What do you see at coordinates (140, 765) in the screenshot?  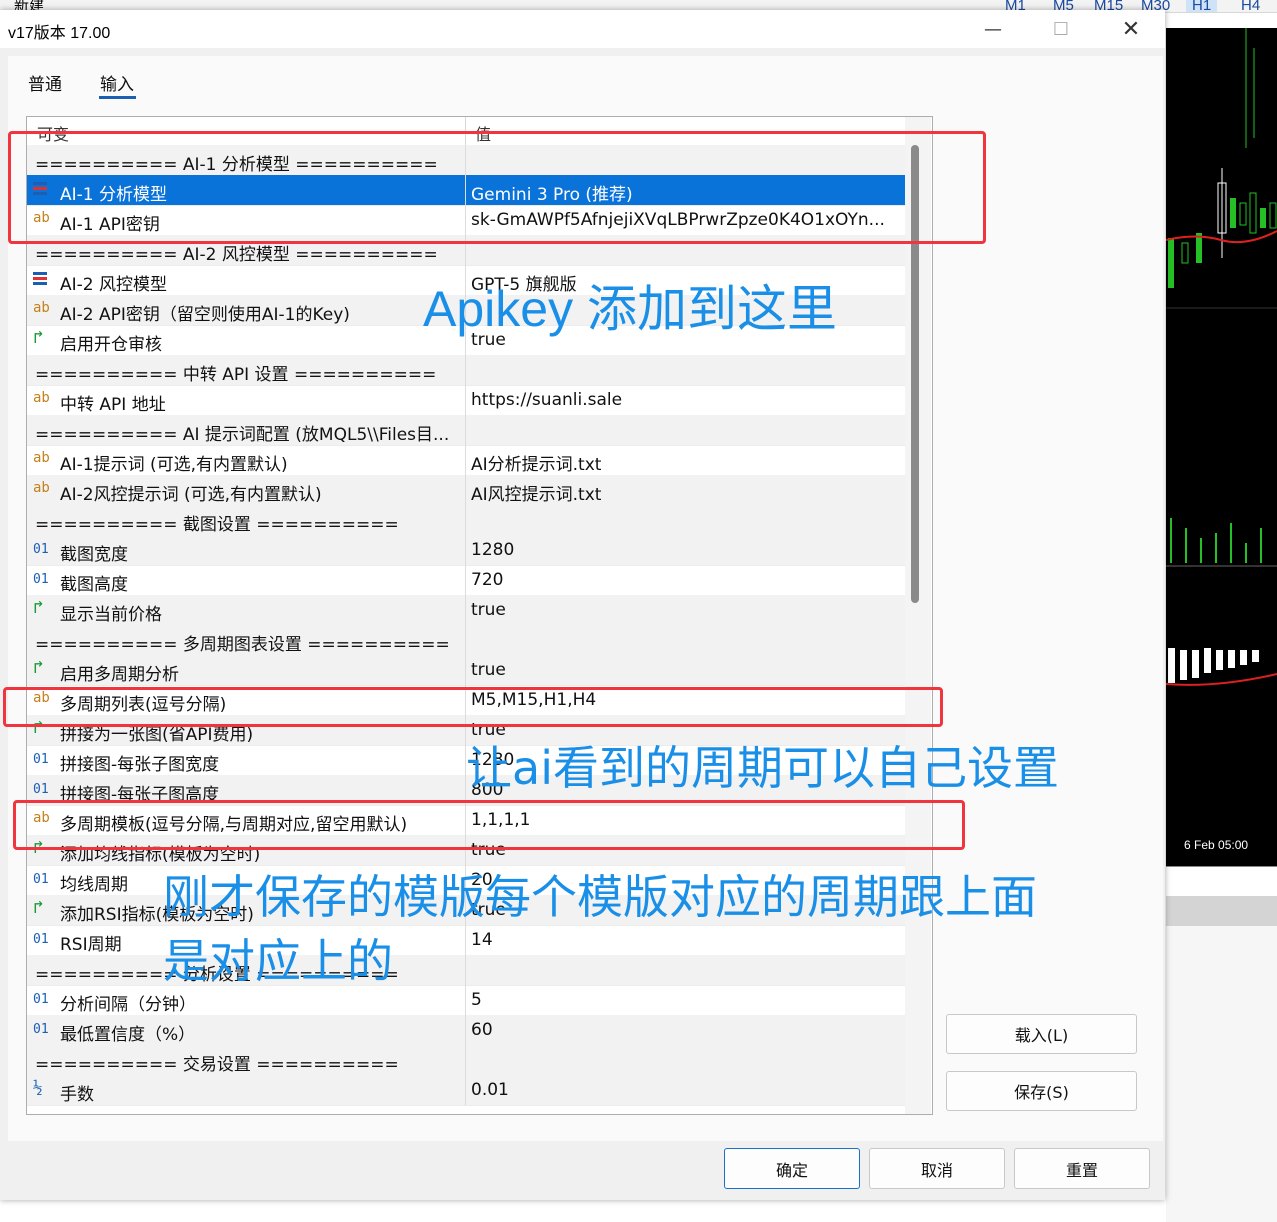 I see `parameter-name: 拼接图-每张子图宽度` at bounding box center [140, 765].